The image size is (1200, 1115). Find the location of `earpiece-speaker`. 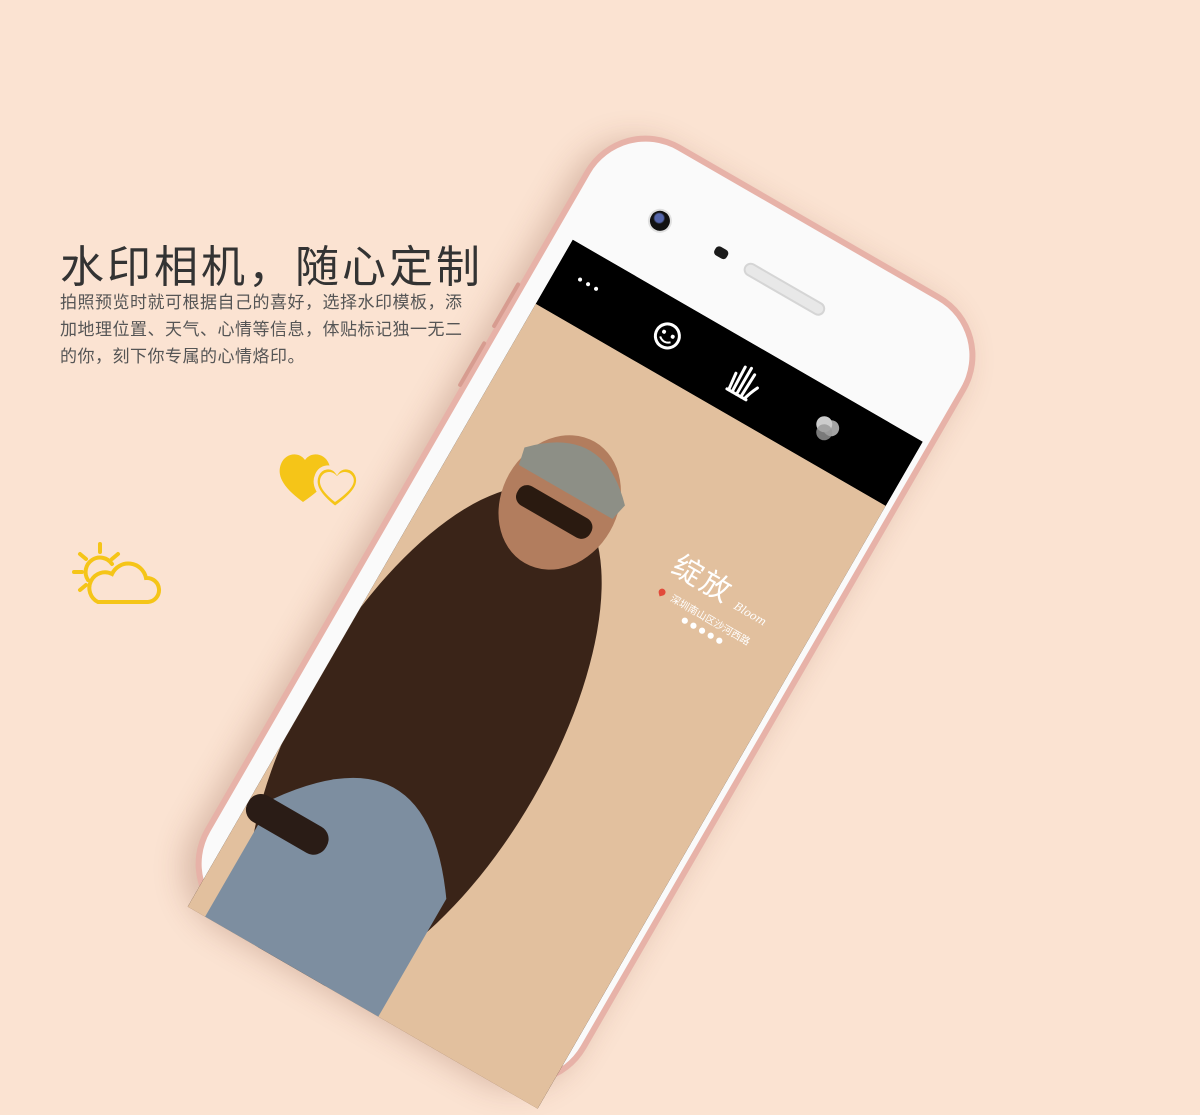

earpiece-speaker is located at coordinates (784, 289).